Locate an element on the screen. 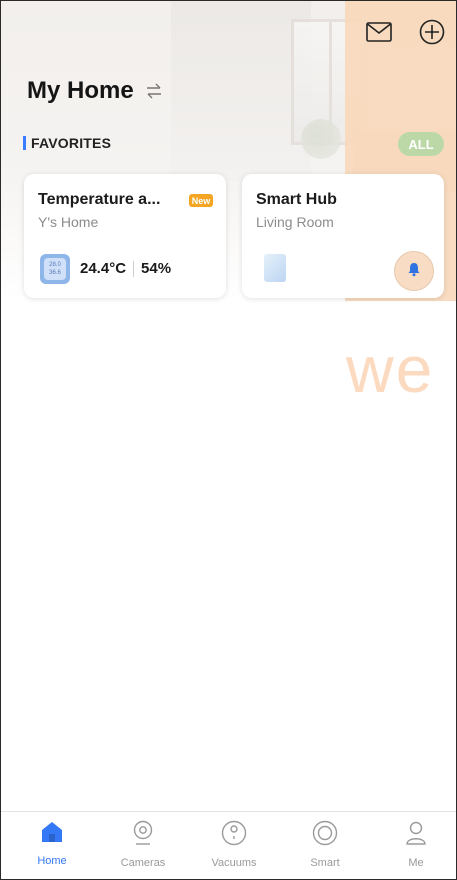  hub-device-icon is located at coordinates (275, 268).